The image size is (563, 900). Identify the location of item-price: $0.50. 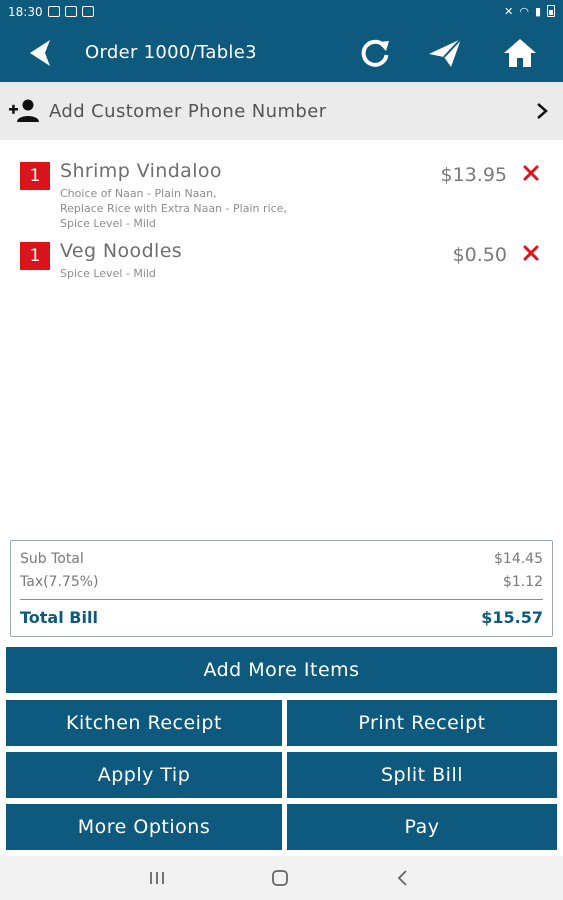
(479, 255).